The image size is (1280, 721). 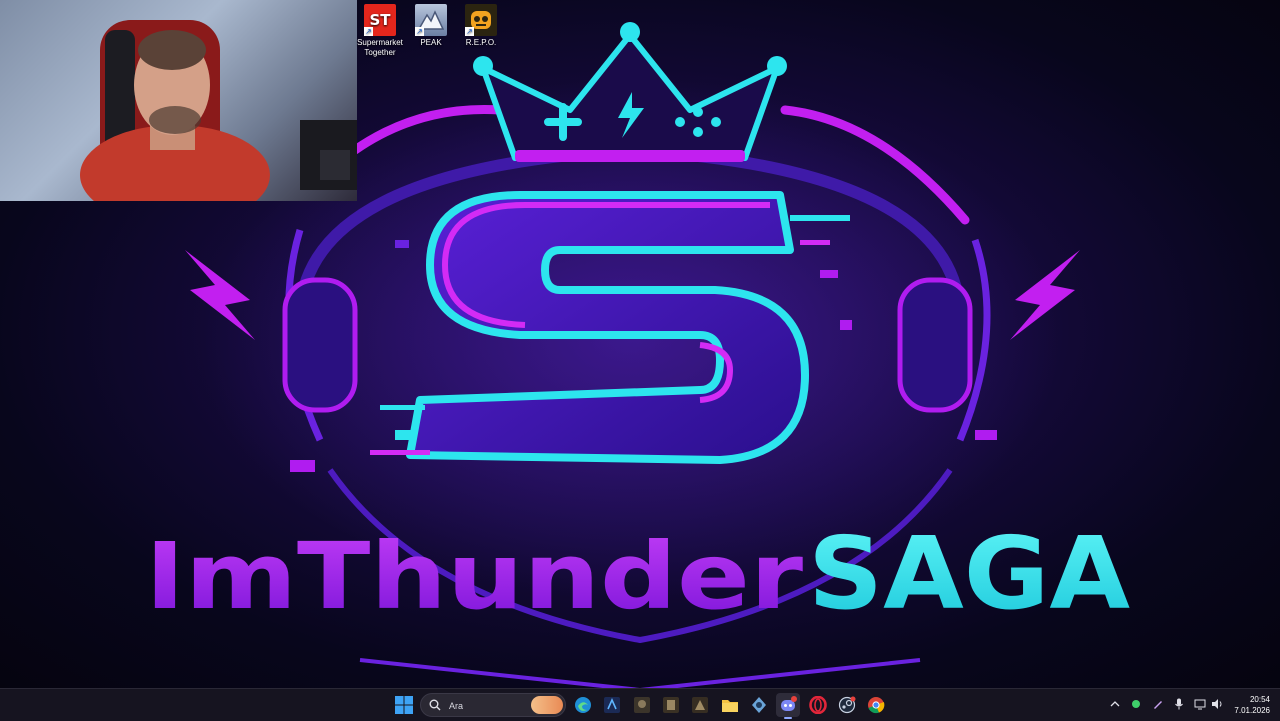 I want to click on repo-app-icon: ↗, so click(x=481, y=20).